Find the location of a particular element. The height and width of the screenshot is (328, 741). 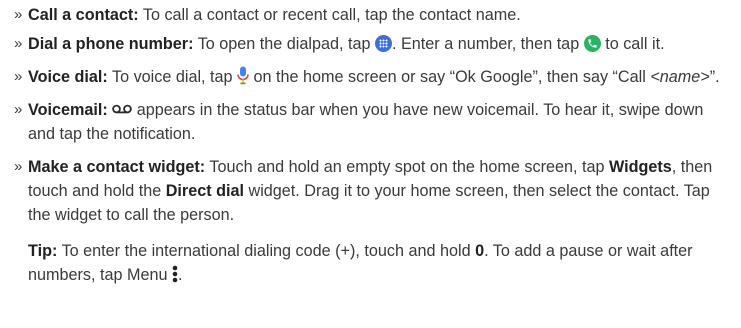

direct-dial-term: Direct dial is located at coordinates (204, 191).